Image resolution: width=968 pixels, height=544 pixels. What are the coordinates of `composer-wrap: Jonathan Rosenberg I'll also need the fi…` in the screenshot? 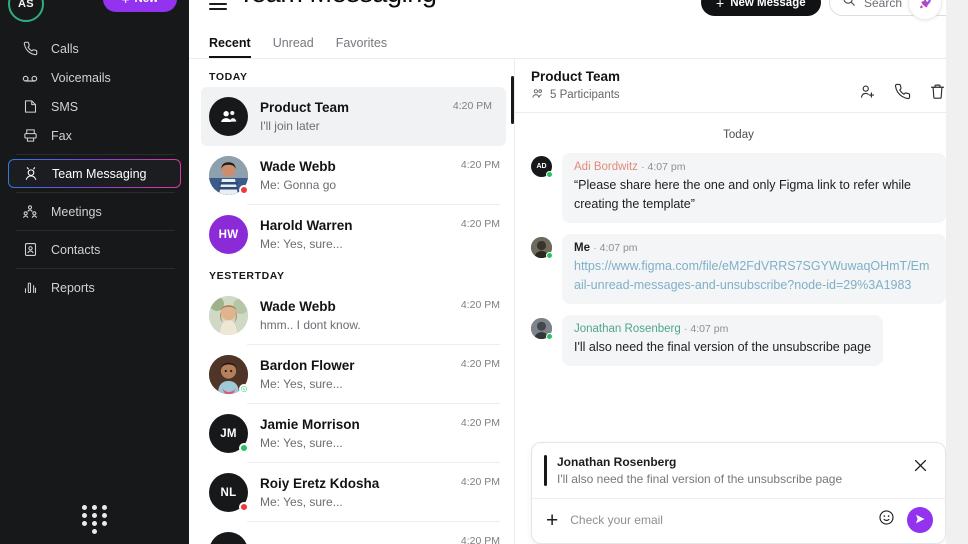 It's located at (741, 493).